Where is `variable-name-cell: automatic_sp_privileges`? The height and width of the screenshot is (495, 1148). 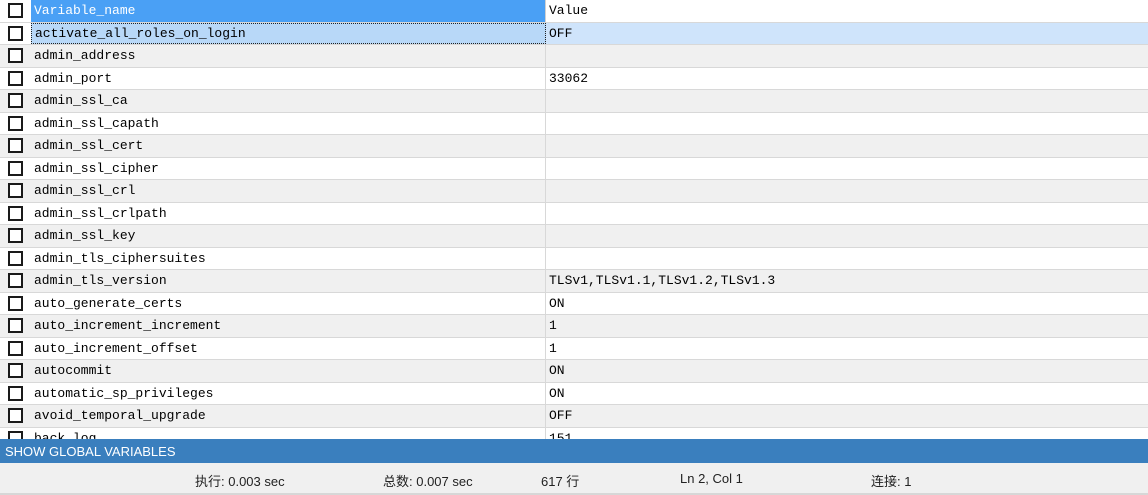
variable-name-cell: automatic_sp_privileges is located at coordinates (288, 393).